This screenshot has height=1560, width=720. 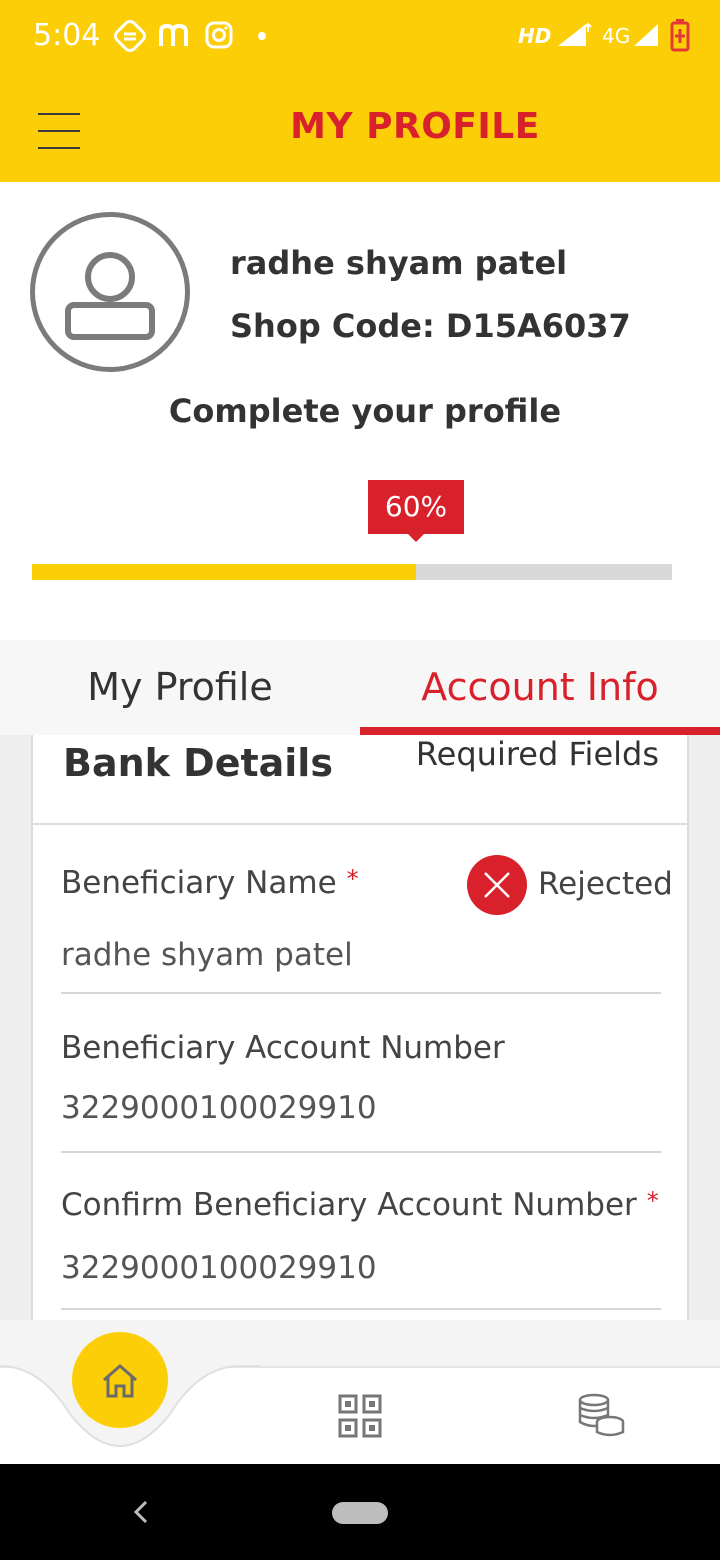 What do you see at coordinates (349, 1205) in the screenshot?
I see `confirm-account-number-label-text: Confirm Beneficiary Account Number` at bounding box center [349, 1205].